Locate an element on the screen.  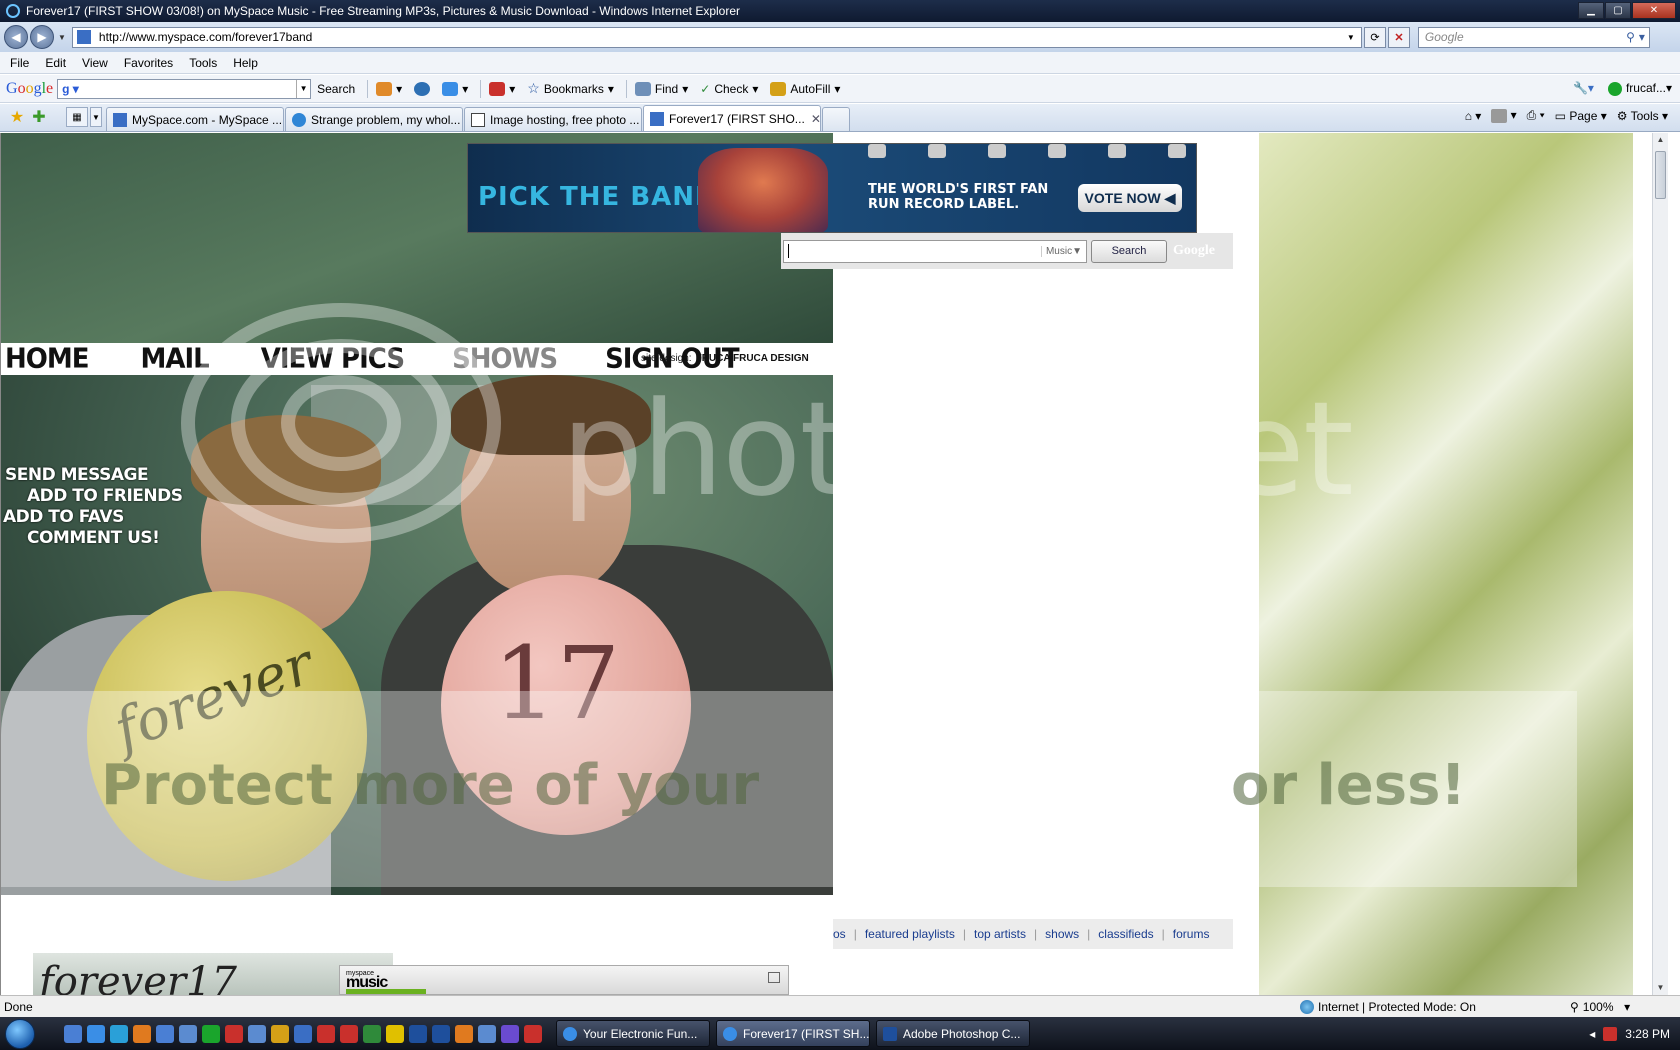
maximize-button: ▢ is located at coordinates (1618, 10).